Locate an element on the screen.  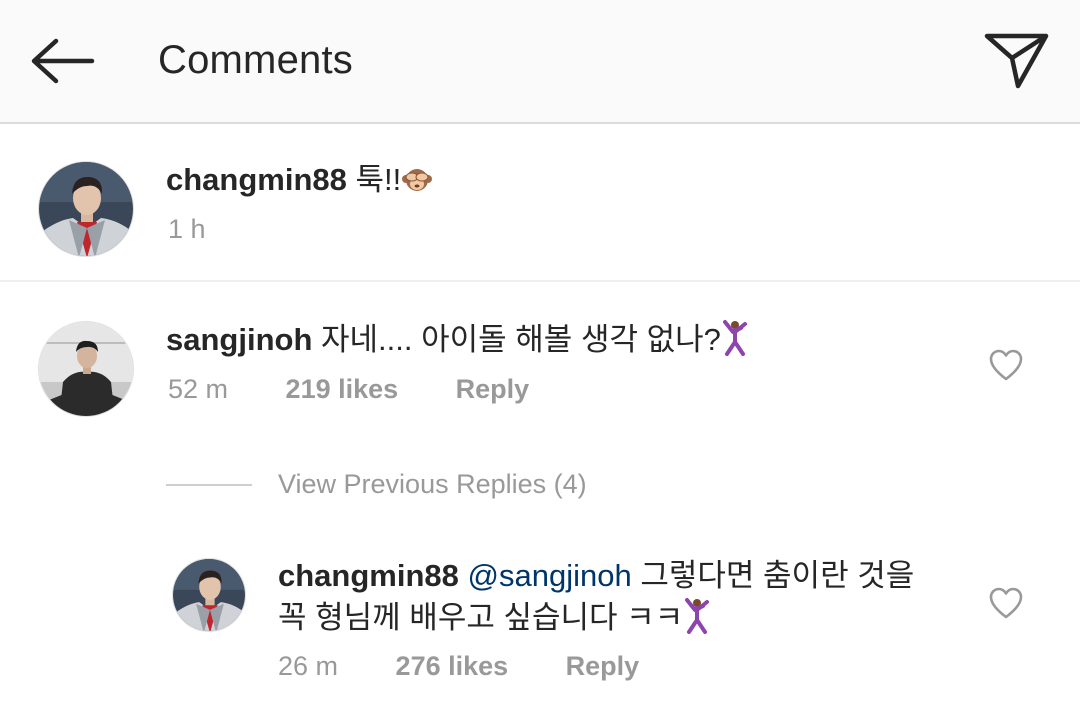
caption-meta: 1 h is located at coordinates (212, 229).